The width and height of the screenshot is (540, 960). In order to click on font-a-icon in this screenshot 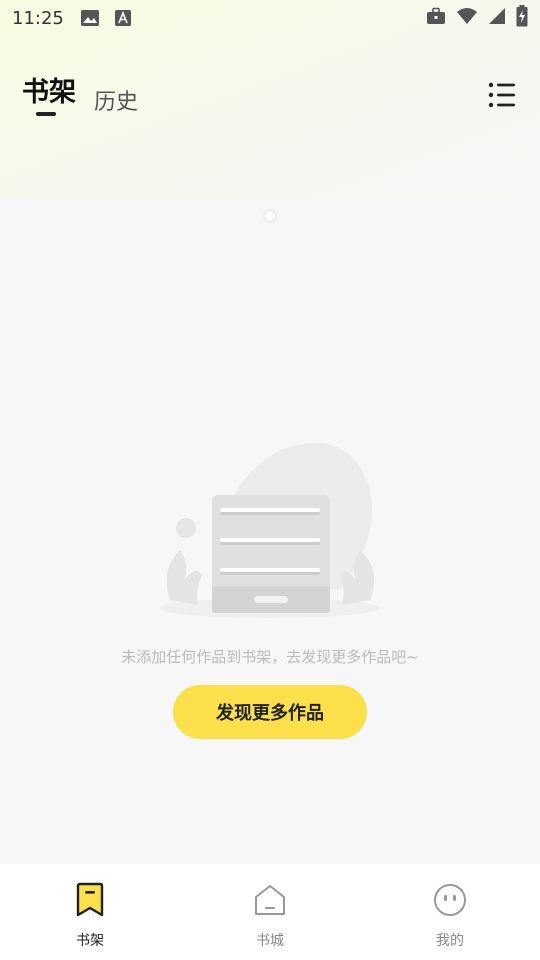, I will do `click(123, 18)`.